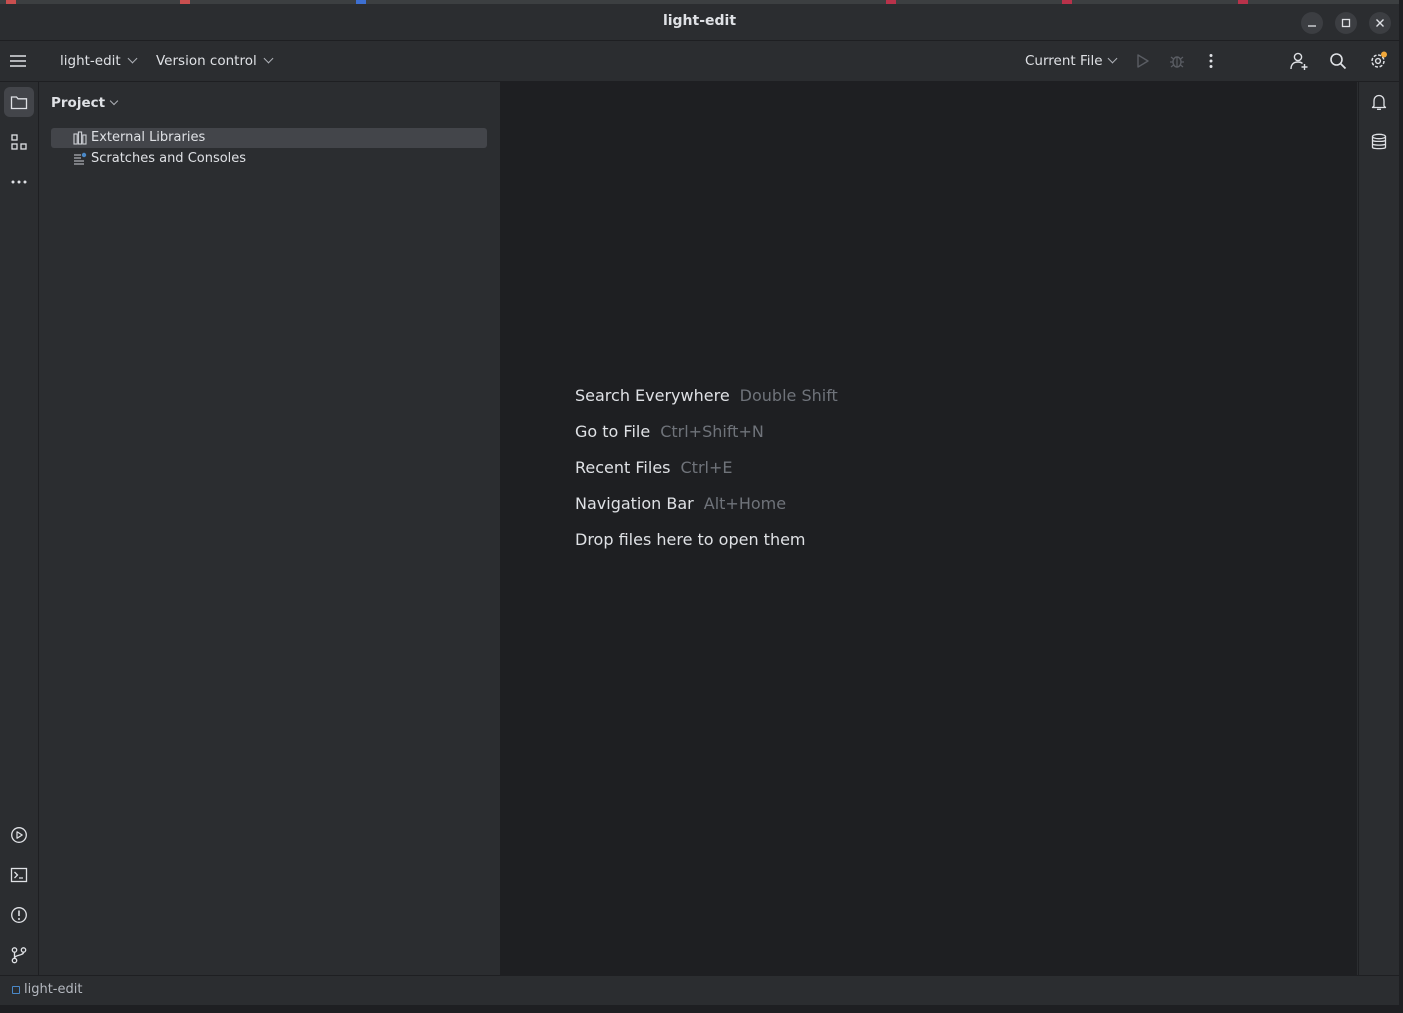 The width and height of the screenshot is (1403, 1013). I want to click on title-bar: light-edit, so click(699, 22).